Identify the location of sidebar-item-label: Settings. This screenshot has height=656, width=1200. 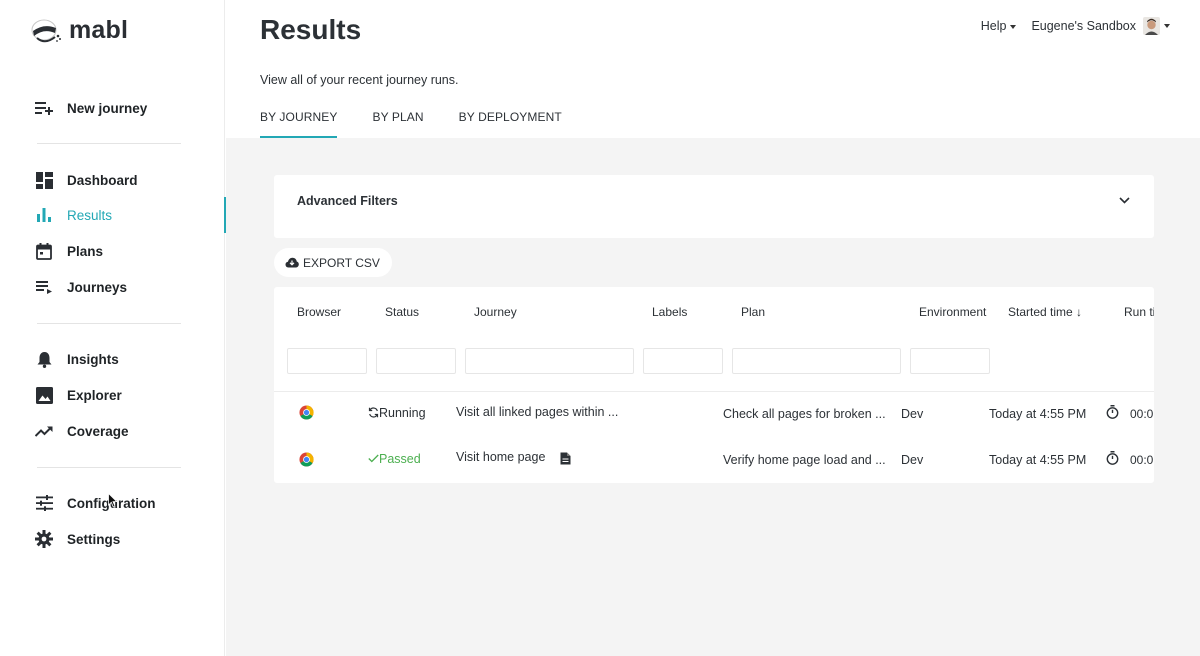
(94, 539).